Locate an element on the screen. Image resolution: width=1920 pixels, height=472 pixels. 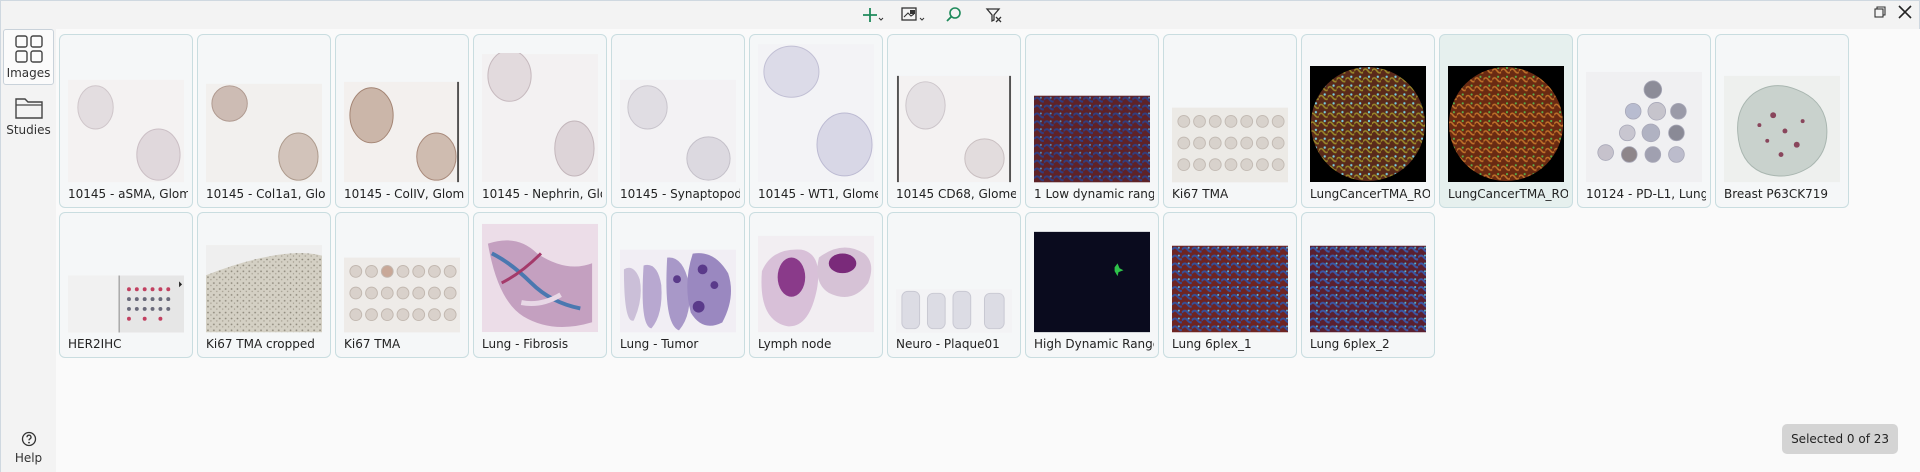
add-button is located at coordinates (874, 15).